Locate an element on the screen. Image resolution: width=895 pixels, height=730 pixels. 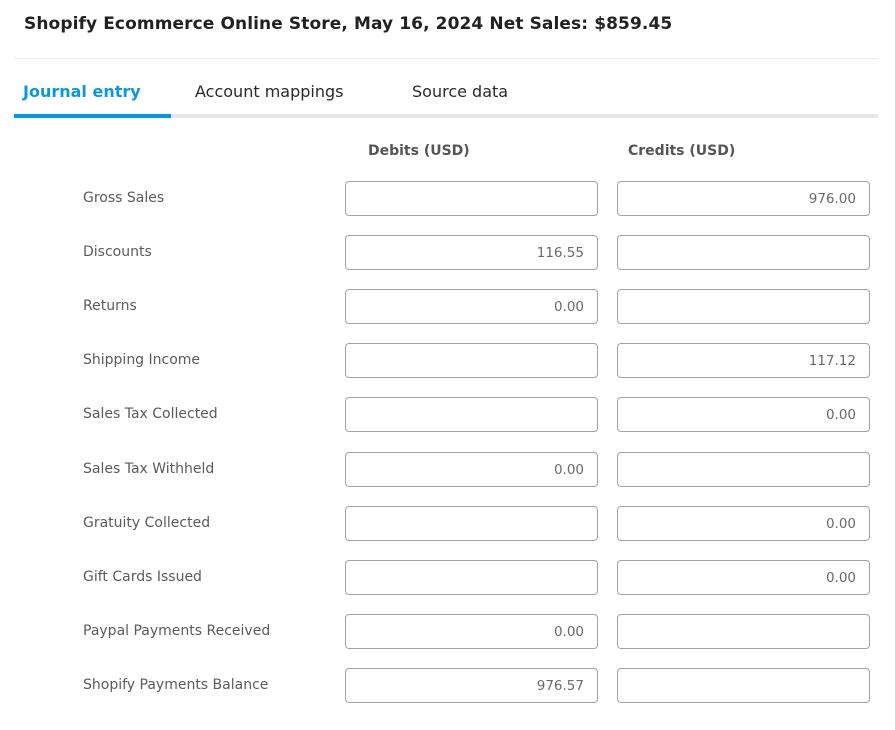
journal-row: Sales Tax Collected is located at coordinates (447, 415).